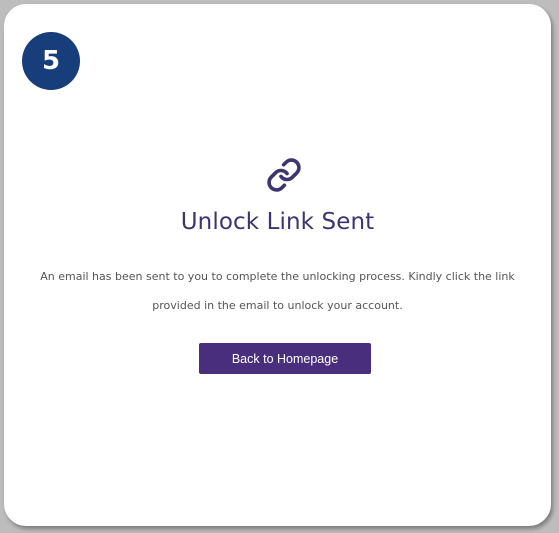 This screenshot has height=533, width=559. I want to click on link-icon, so click(284, 175).